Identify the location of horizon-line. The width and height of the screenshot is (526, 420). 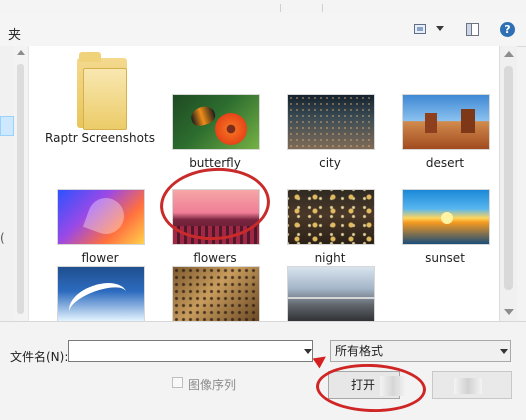
(331, 298).